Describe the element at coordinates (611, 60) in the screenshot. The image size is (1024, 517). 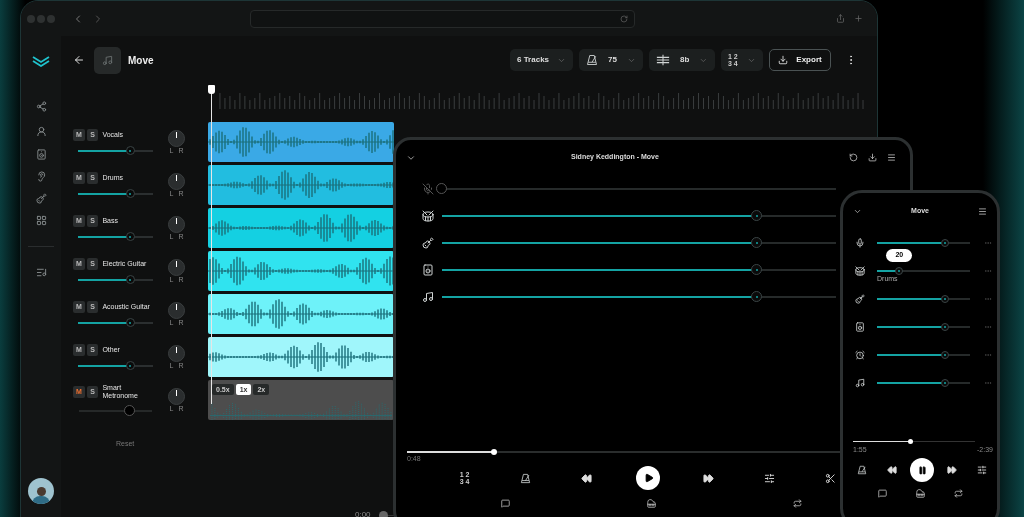
I see `tempo-dropdown: 75` at that location.